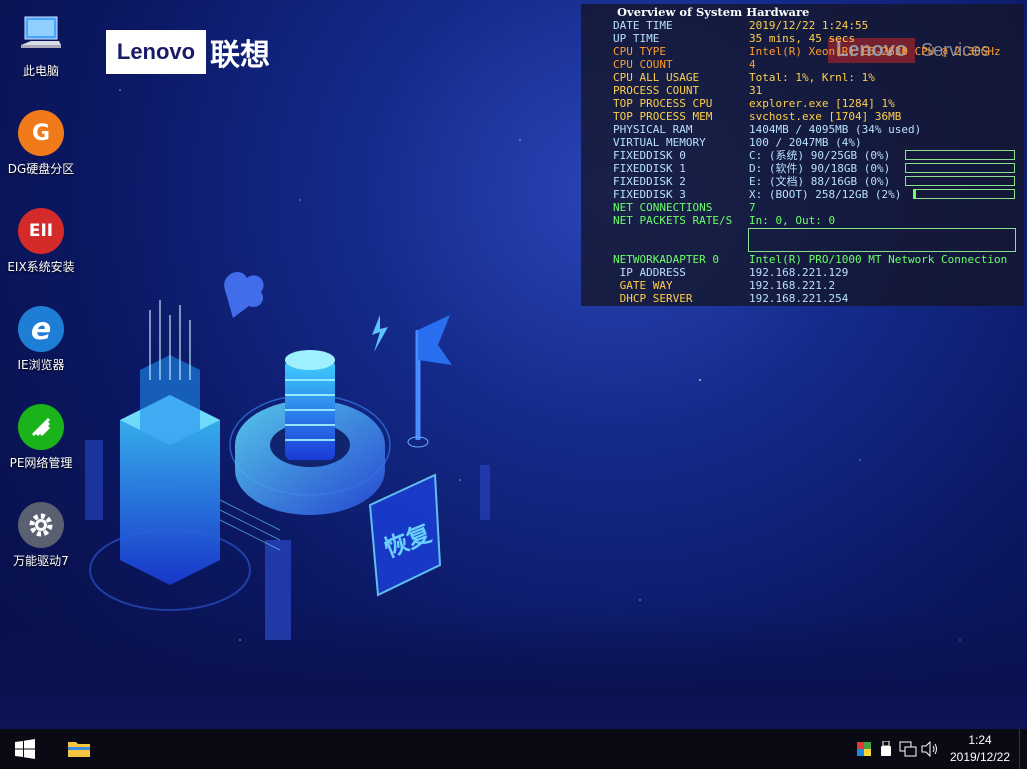  What do you see at coordinates (792, 285) in the screenshot?
I see `sysinfo-value: 192.168.221.2` at bounding box center [792, 285].